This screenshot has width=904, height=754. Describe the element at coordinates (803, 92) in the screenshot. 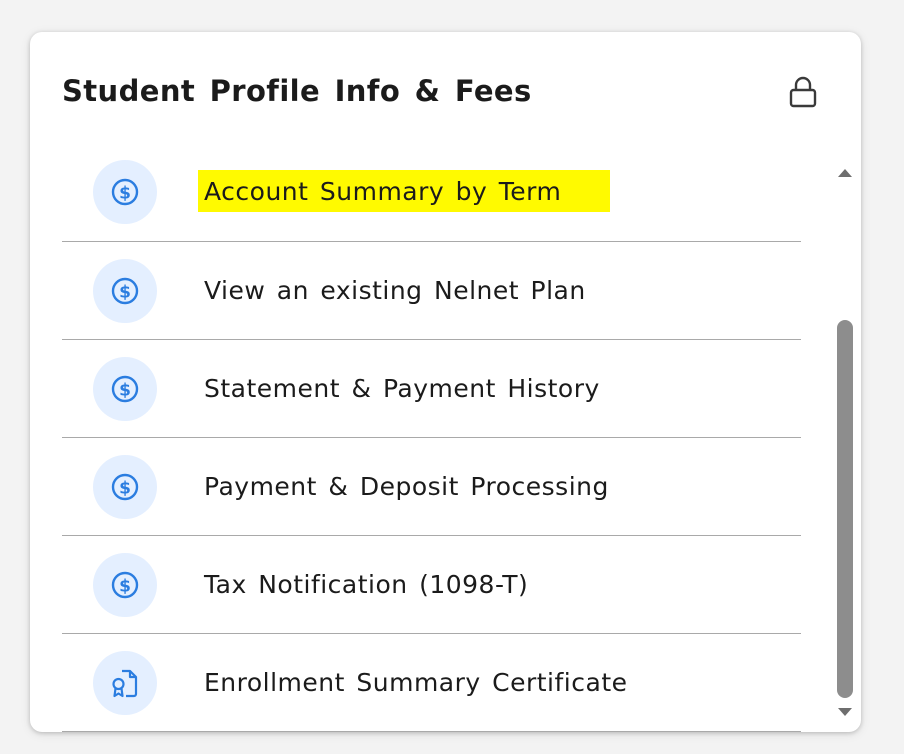

I see `lock-icon` at that location.